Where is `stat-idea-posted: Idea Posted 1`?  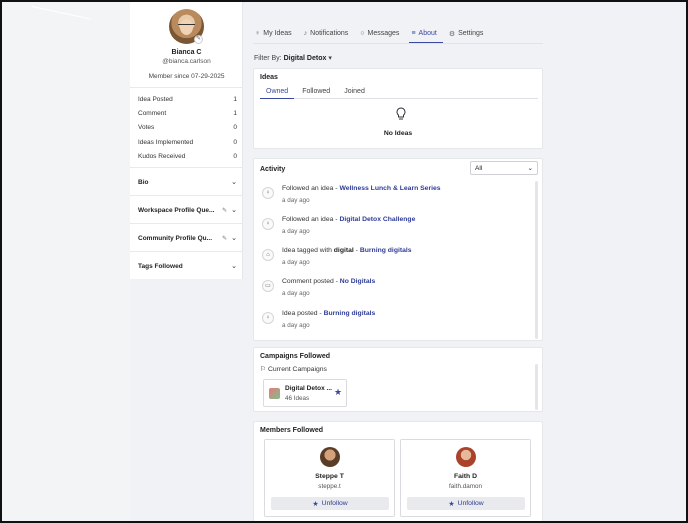
stat-idea-posted: Idea Posted 1 is located at coordinates (187, 99).